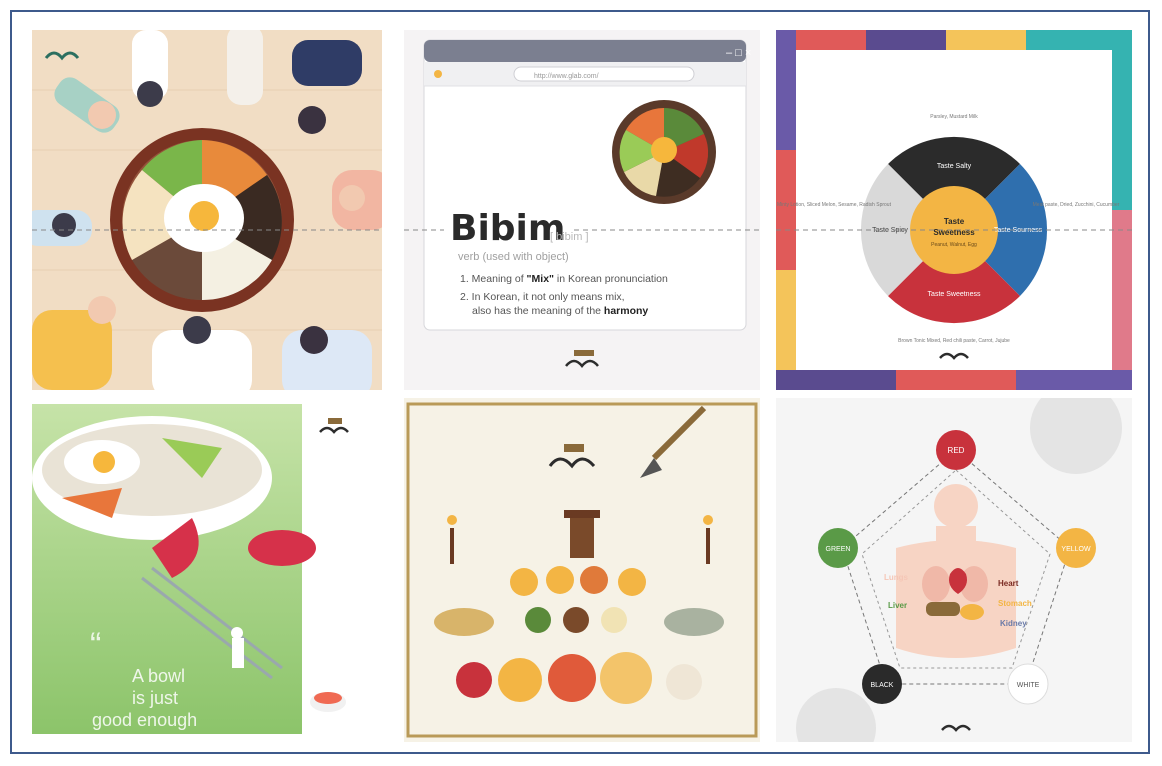 This screenshot has height=766, width=1162. I want to click on node-white: WHITE, so click(1028, 685).